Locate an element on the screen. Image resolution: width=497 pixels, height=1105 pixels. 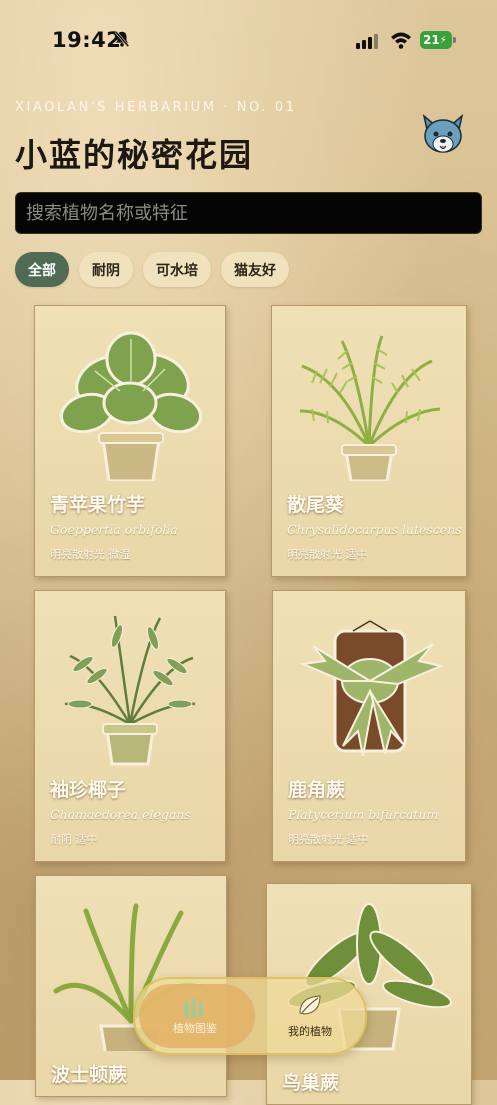
leaf-icon is located at coordinates (310, 1005).